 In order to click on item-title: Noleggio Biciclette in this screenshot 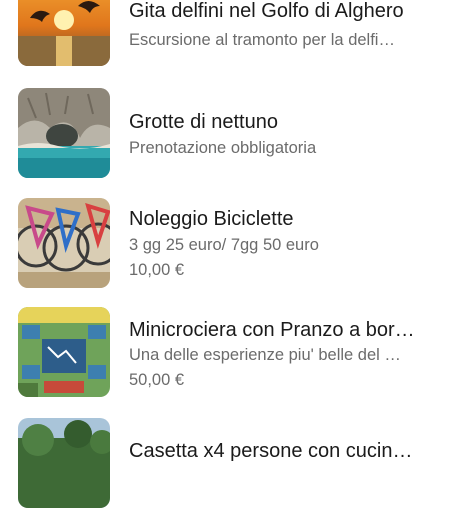, I will do `click(211, 219)`.